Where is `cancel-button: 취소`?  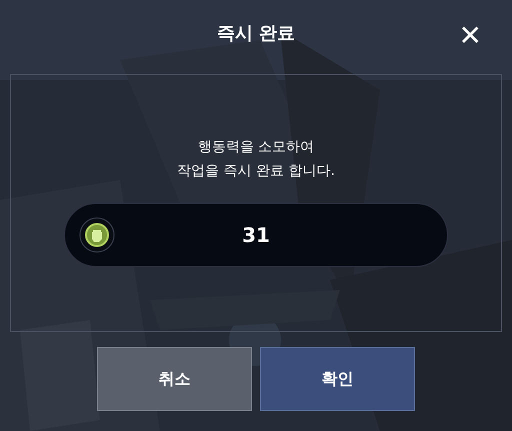 cancel-button: 취소 is located at coordinates (174, 379).